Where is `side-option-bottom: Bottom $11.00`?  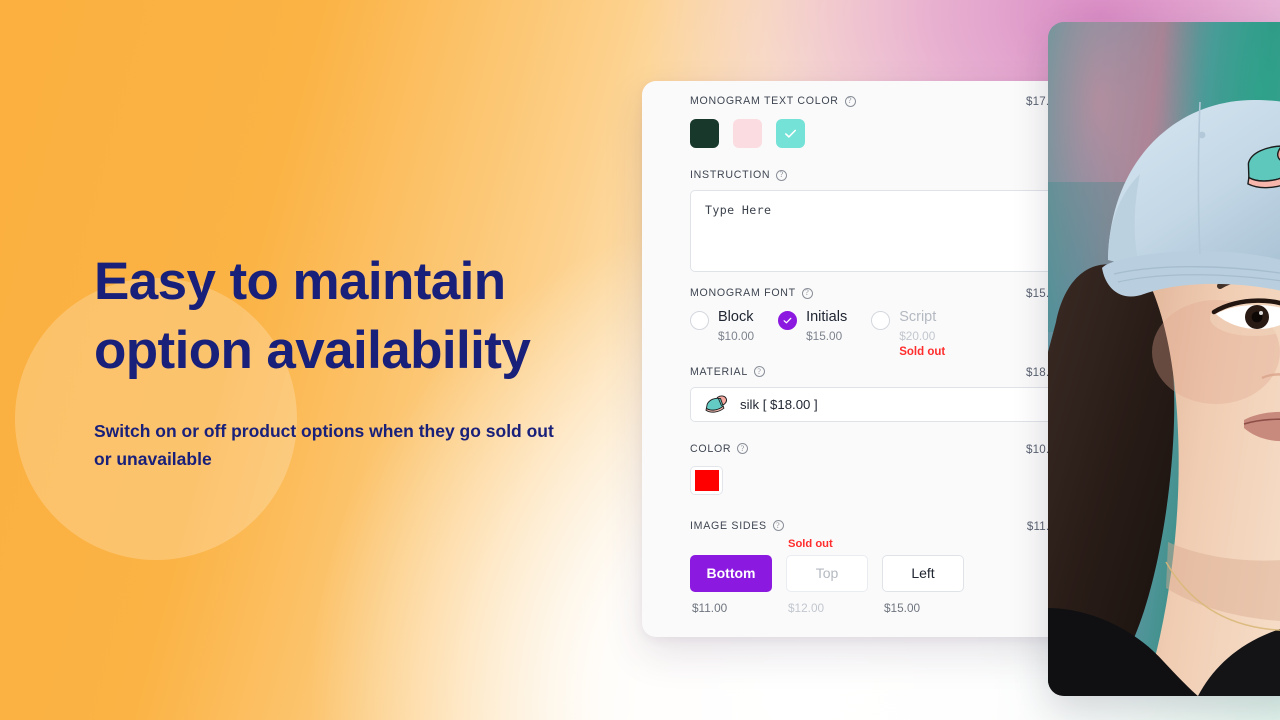 side-option-bottom: Bottom $11.00 is located at coordinates (731, 576).